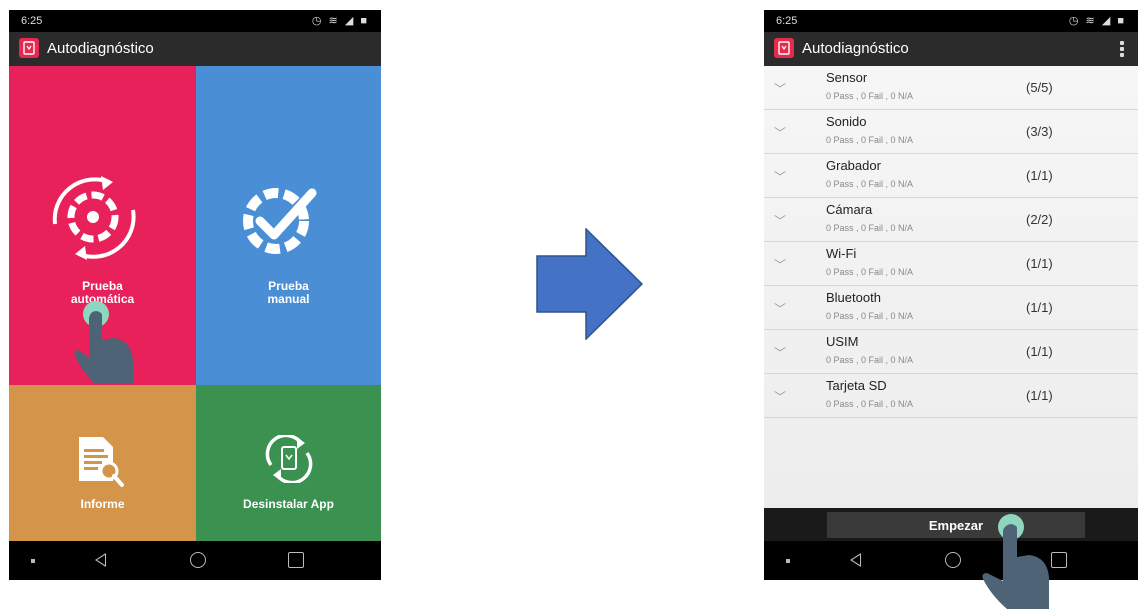  What do you see at coordinates (289, 459) in the screenshot?
I see `uninstall-refresh-icon` at bounding box center [289, 459].